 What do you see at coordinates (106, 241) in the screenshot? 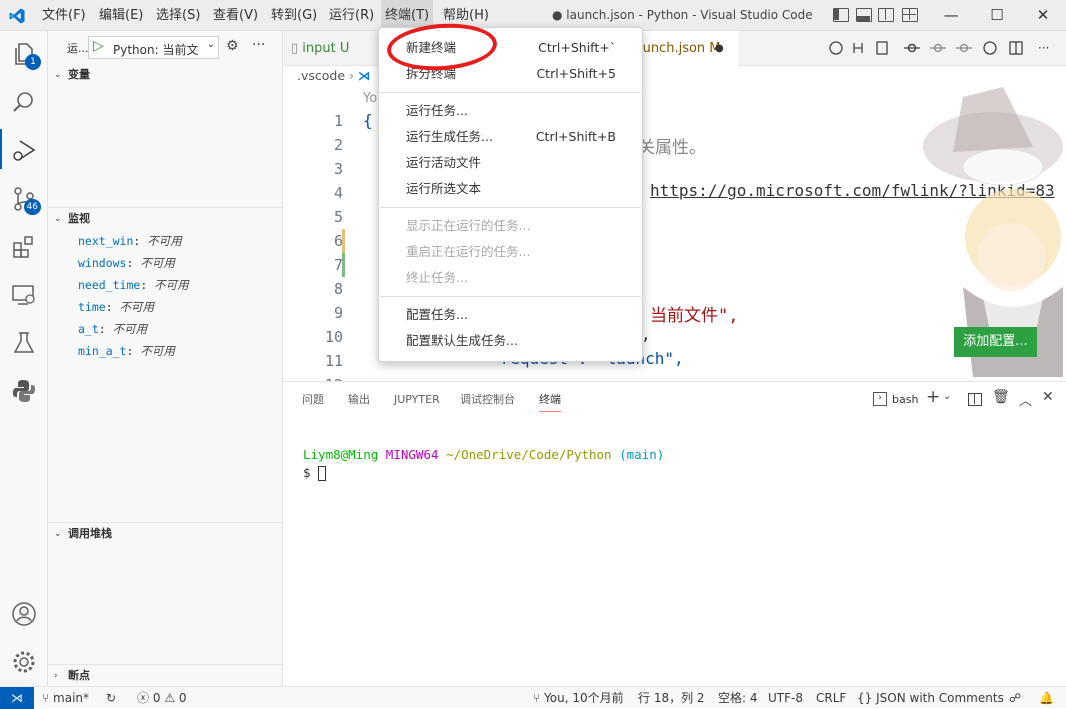
I see `watch-name: next_win` at bounding box center [106, 241].